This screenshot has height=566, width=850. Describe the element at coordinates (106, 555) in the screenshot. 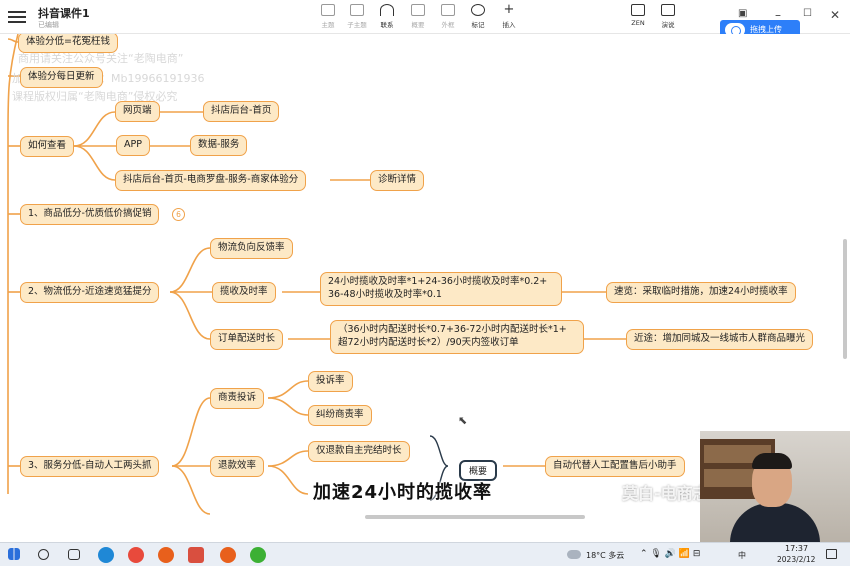

I see `edge-icon` at that location.